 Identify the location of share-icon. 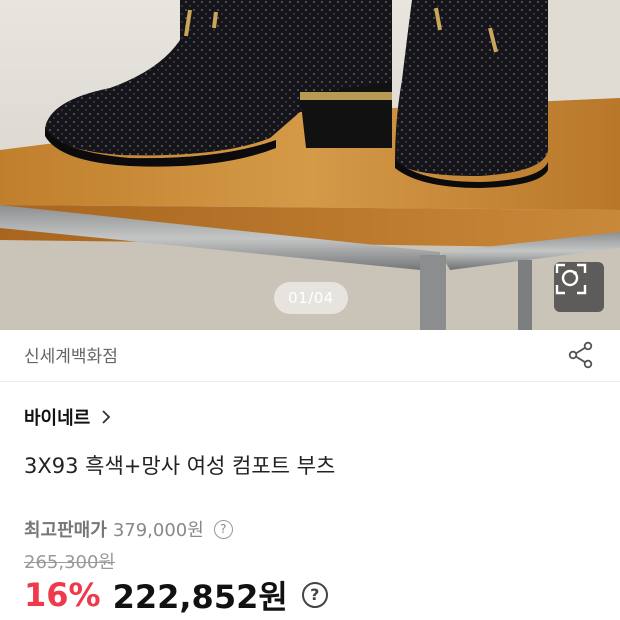
(580, 355).